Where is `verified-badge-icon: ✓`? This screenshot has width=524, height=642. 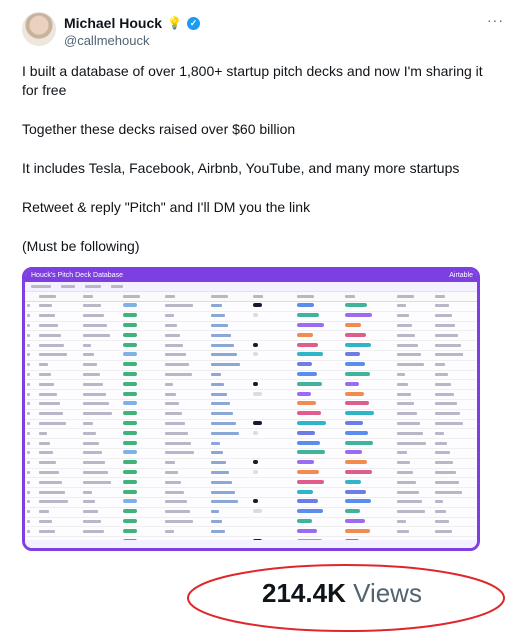 verified-badge-icon: ✓ is located at coordinates (193, 23).